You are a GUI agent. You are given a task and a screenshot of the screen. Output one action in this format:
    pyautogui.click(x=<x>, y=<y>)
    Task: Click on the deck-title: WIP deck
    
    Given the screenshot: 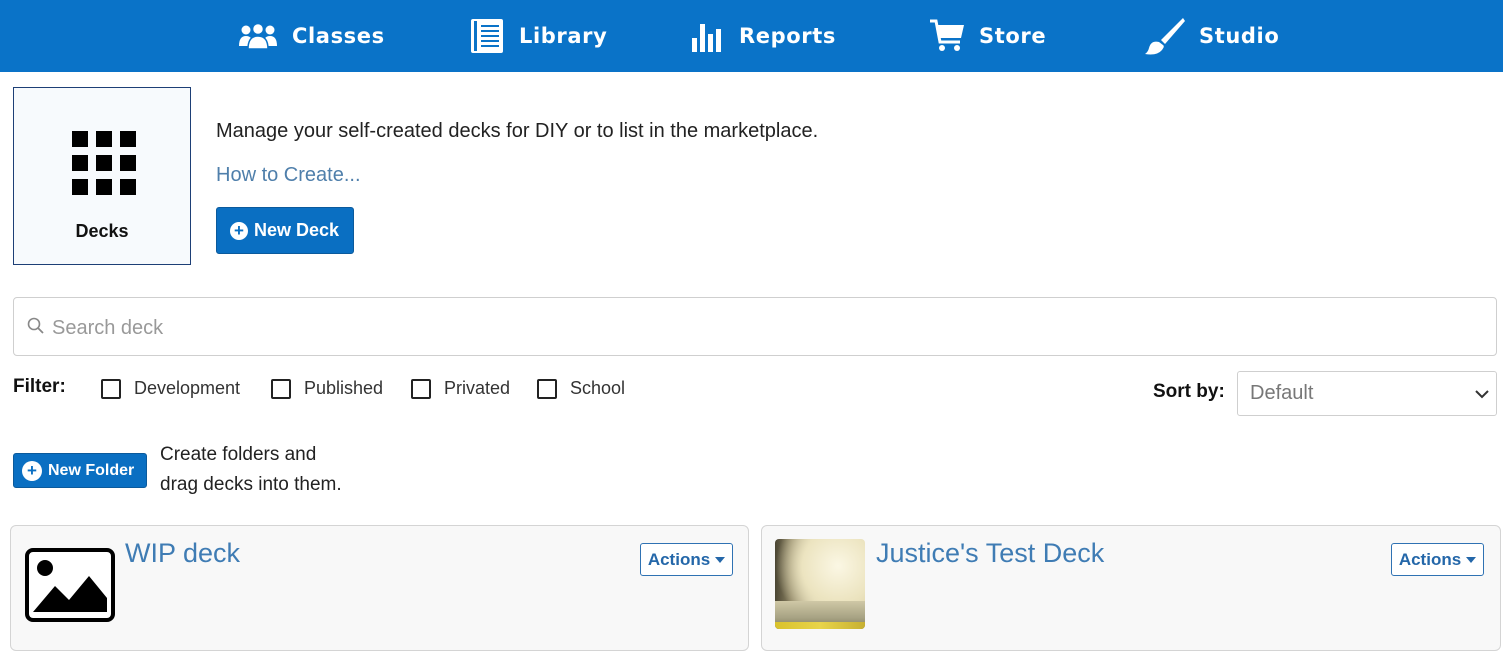 What is the action you would take?
    pyautogui.click(x=182, y=553)
    